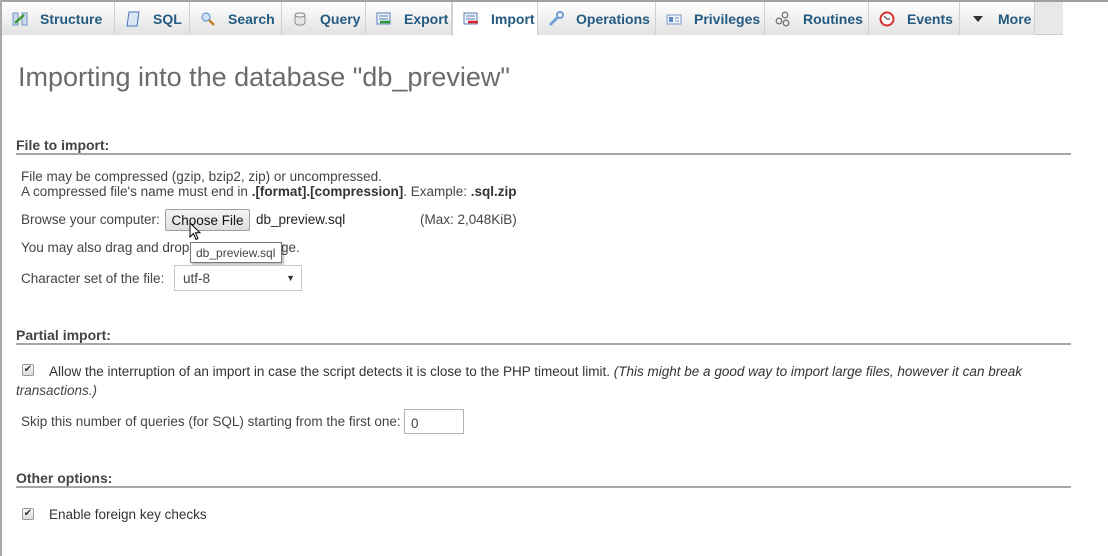  What do you see at coordinates (290, 278) in the screenshot?
I see `dropdown-arrow-icon: ▼` at bounding box center [290, 278].